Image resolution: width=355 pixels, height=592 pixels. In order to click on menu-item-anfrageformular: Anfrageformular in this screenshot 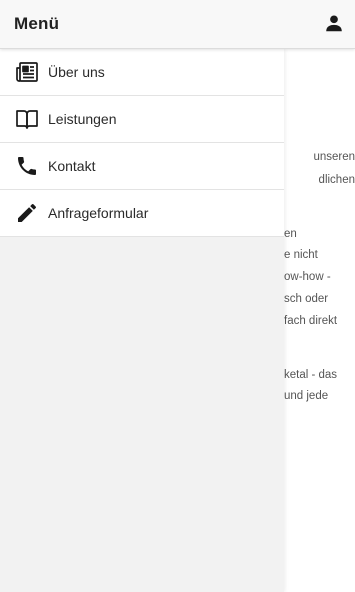, I will do `click(142, 213)`.